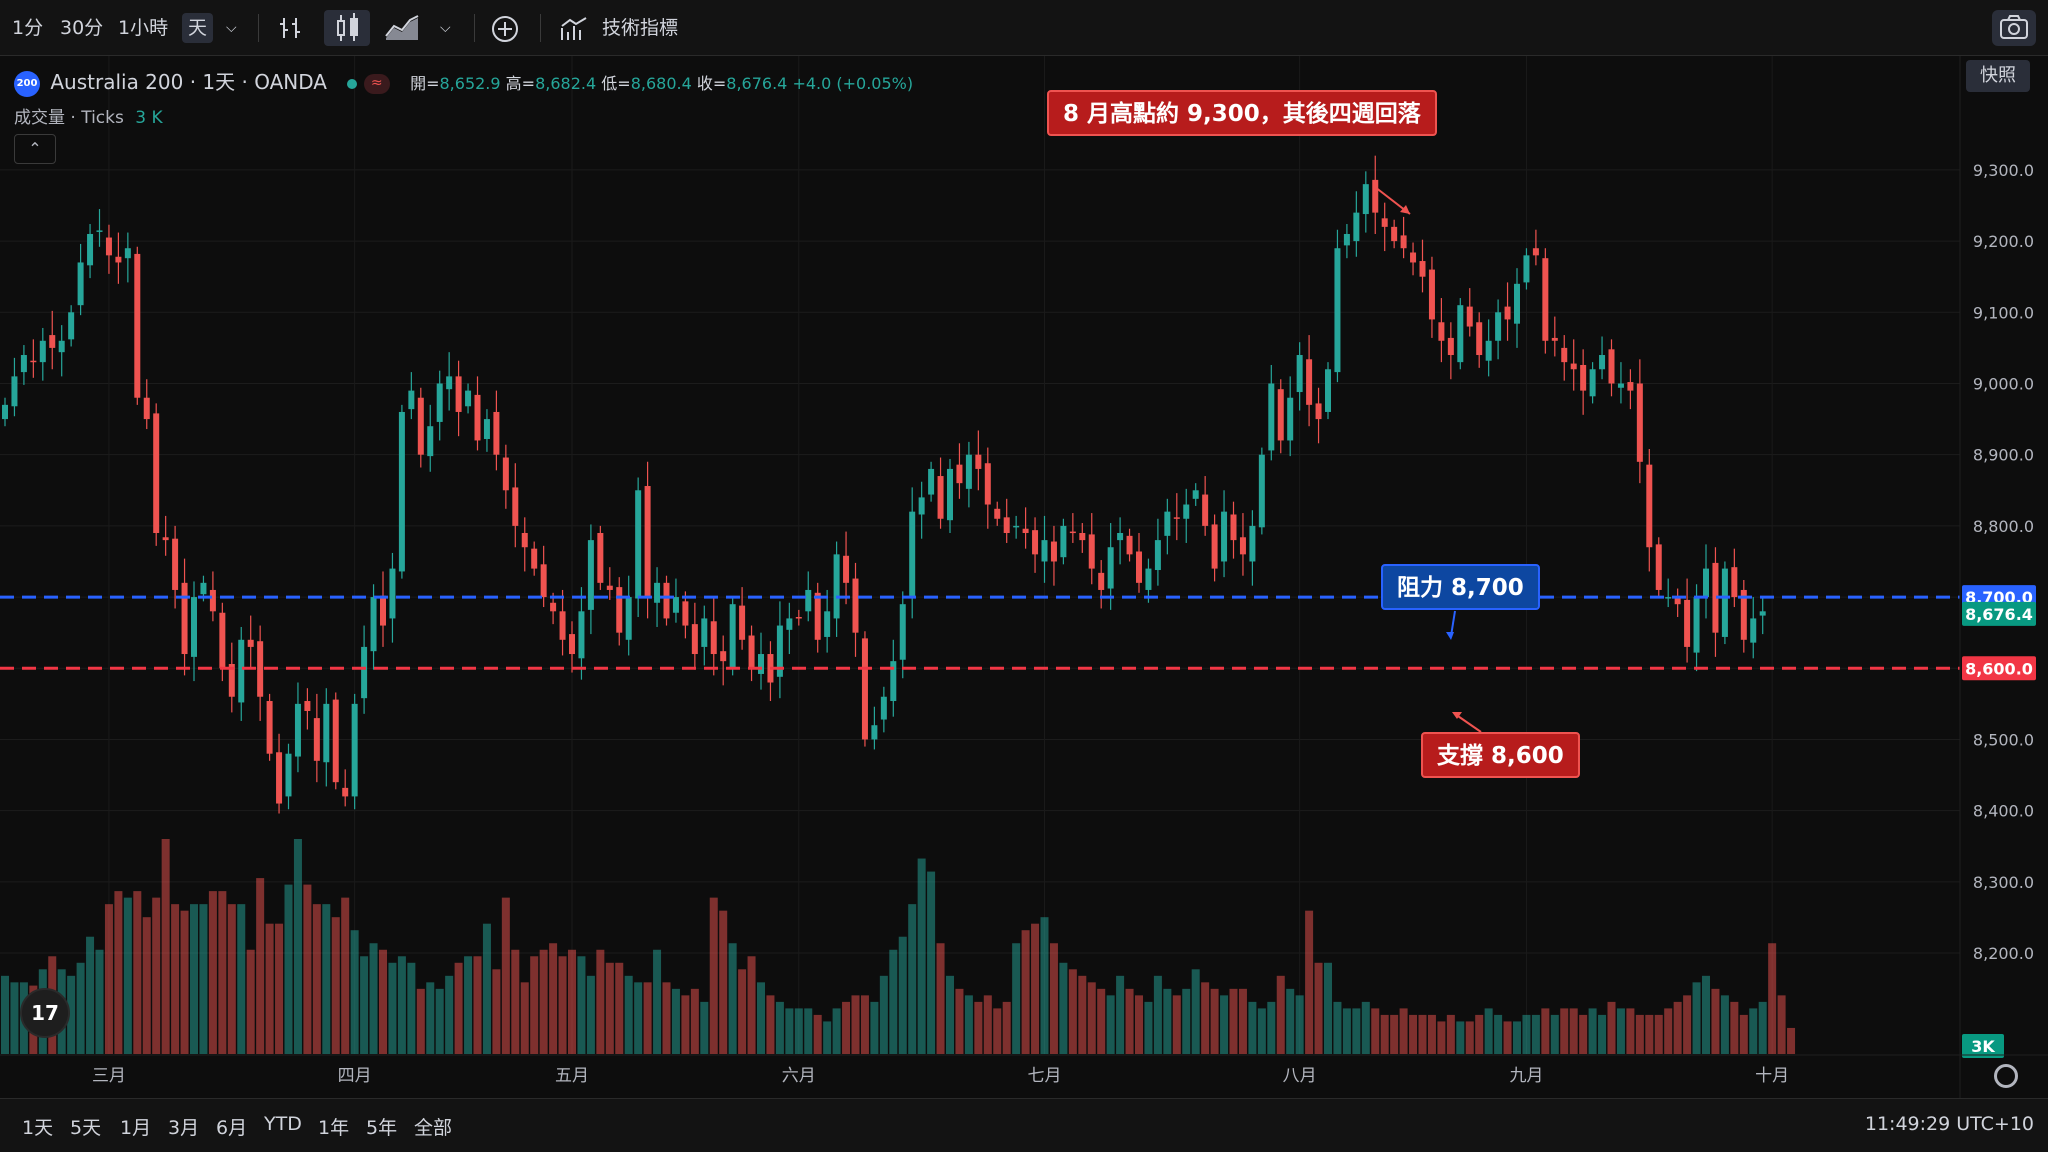  What do you see at coordinates (231, 28) in the screenshot?
I see `interval-dropdown-chevron-icon: ⌵` at bounding box center [231, 28].